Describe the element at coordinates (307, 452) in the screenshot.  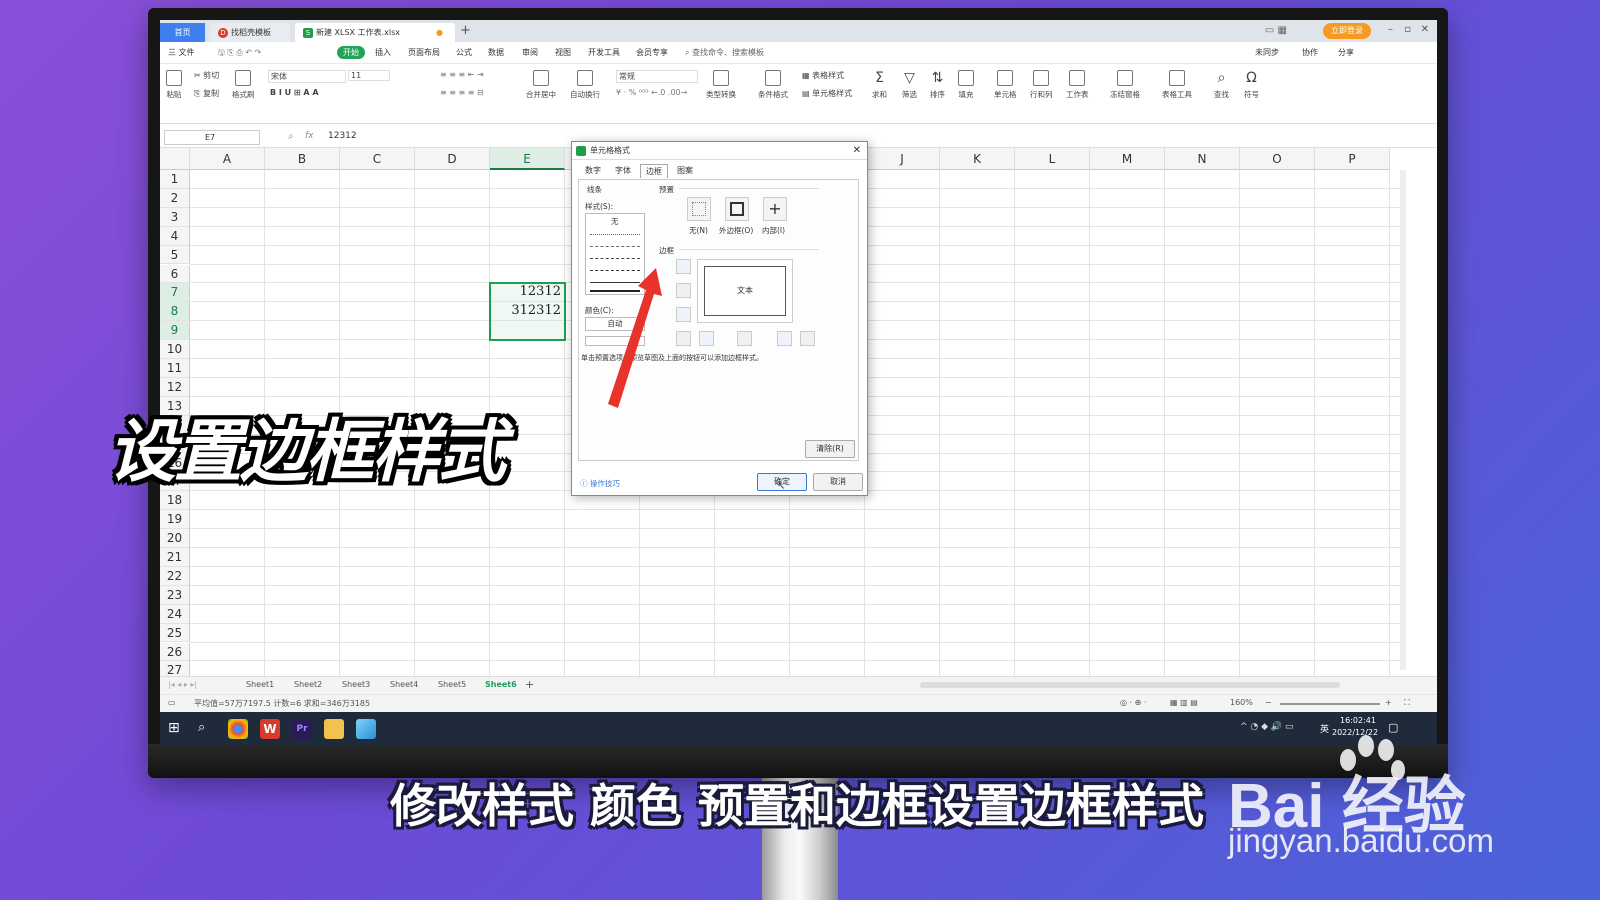
I see `overlay-title: 设置边框样式` at that location.